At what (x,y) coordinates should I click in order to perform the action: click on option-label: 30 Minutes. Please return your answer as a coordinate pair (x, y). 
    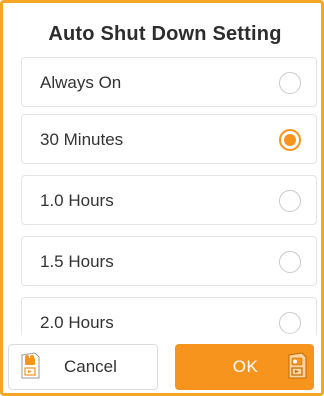
    Looking at the image, I should click on (82, 139).